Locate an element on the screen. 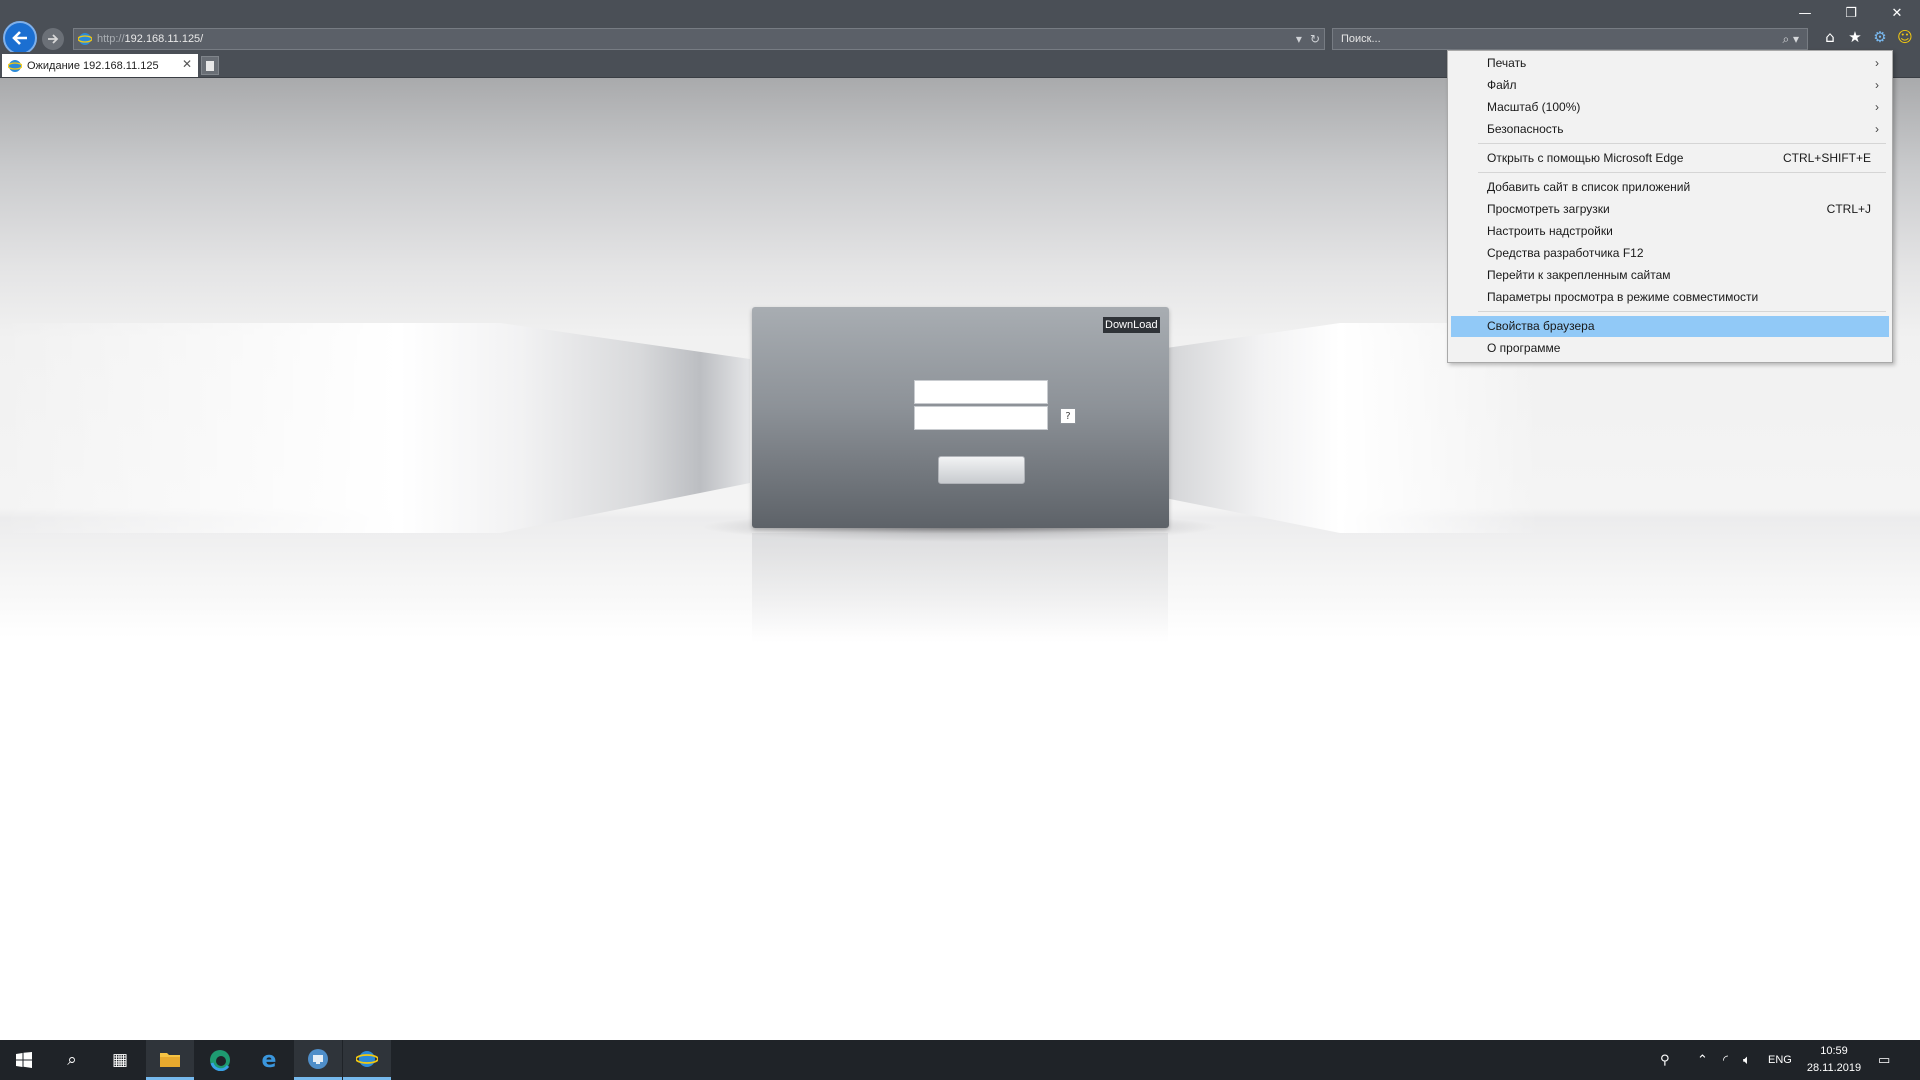  search-taskbar-button: ⌕ is located at coordinates (72, 1060).